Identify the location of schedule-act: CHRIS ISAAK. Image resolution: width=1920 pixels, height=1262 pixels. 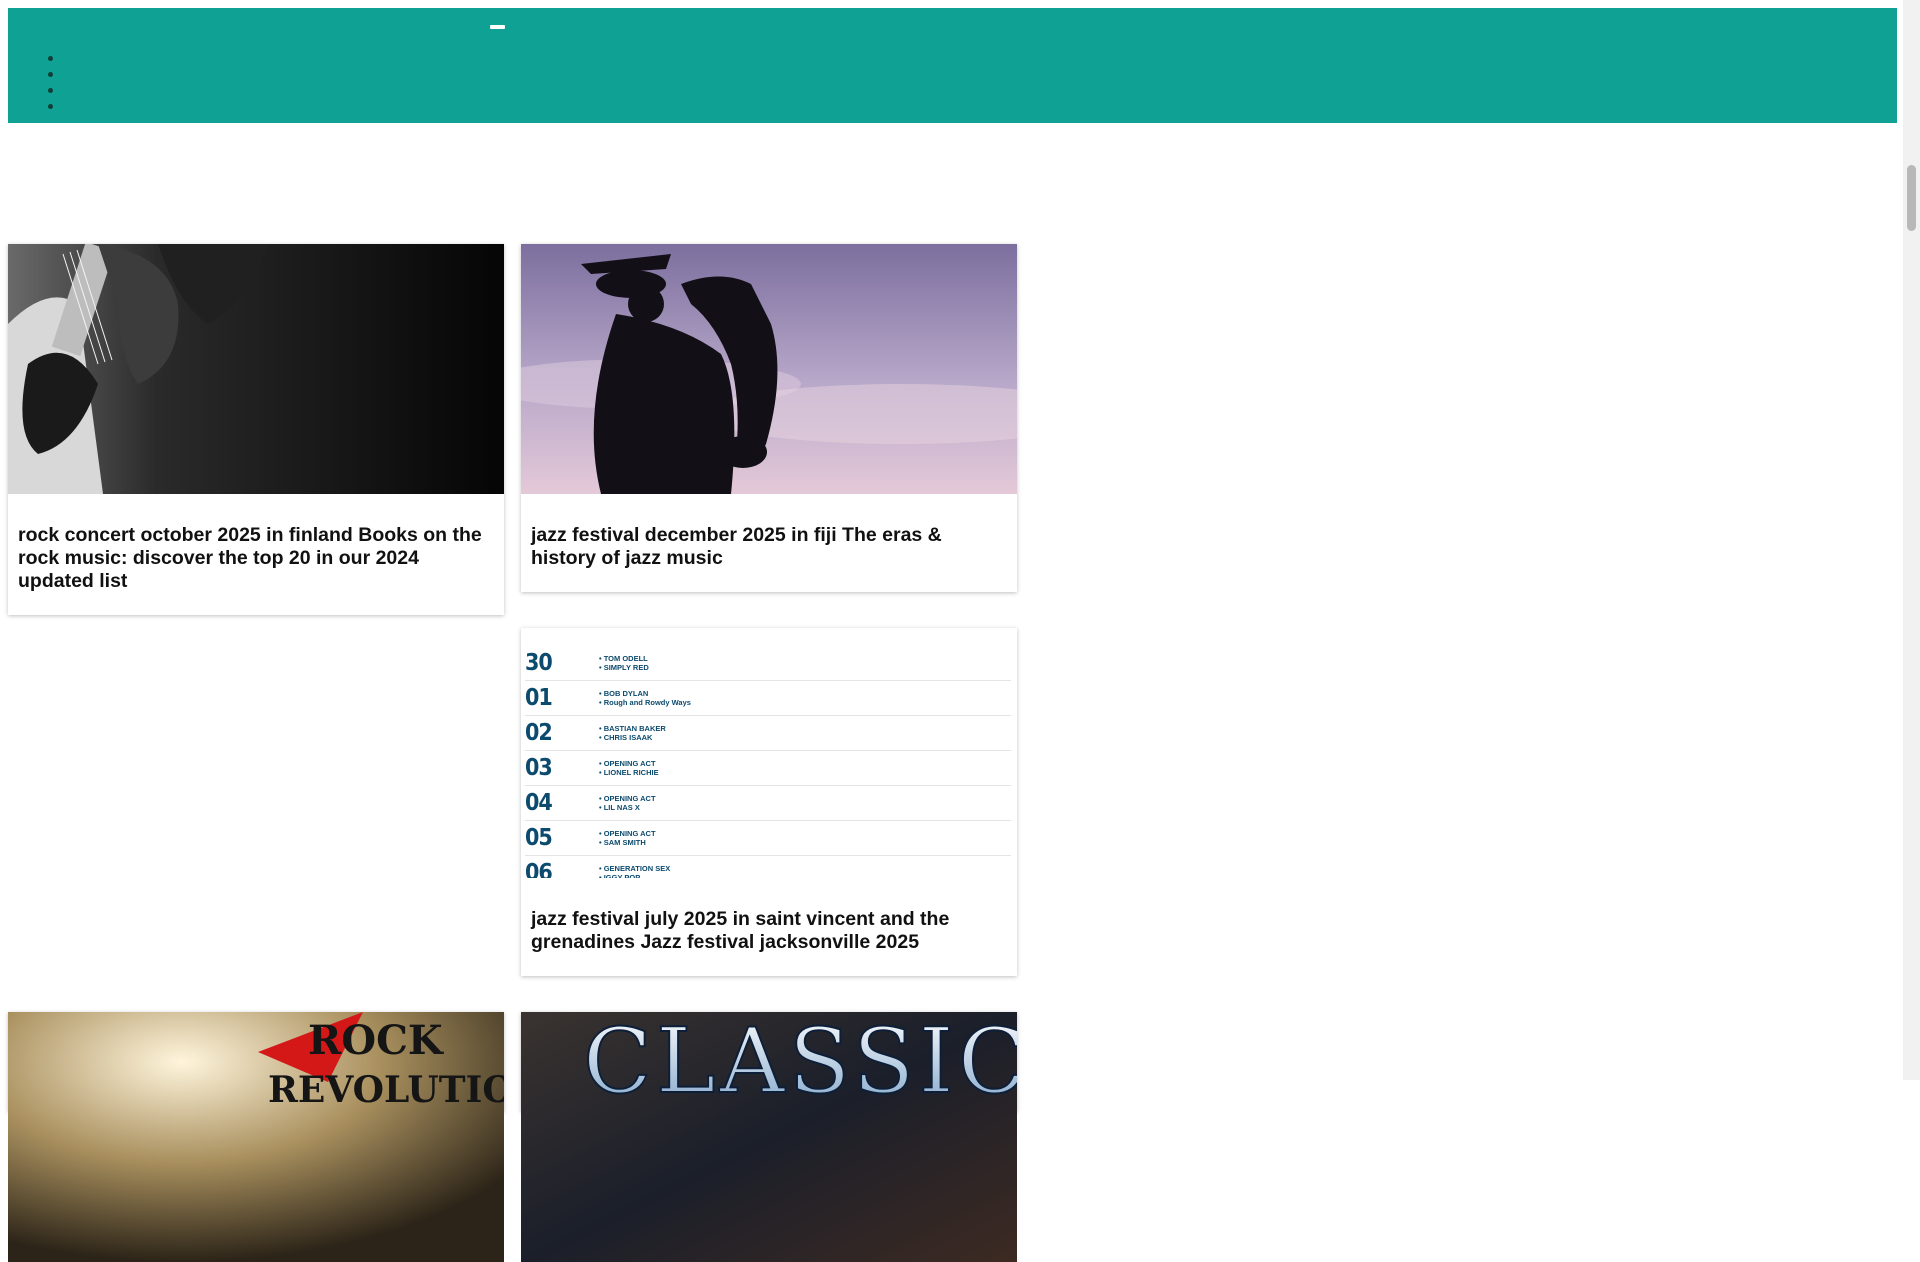
(632, 737).